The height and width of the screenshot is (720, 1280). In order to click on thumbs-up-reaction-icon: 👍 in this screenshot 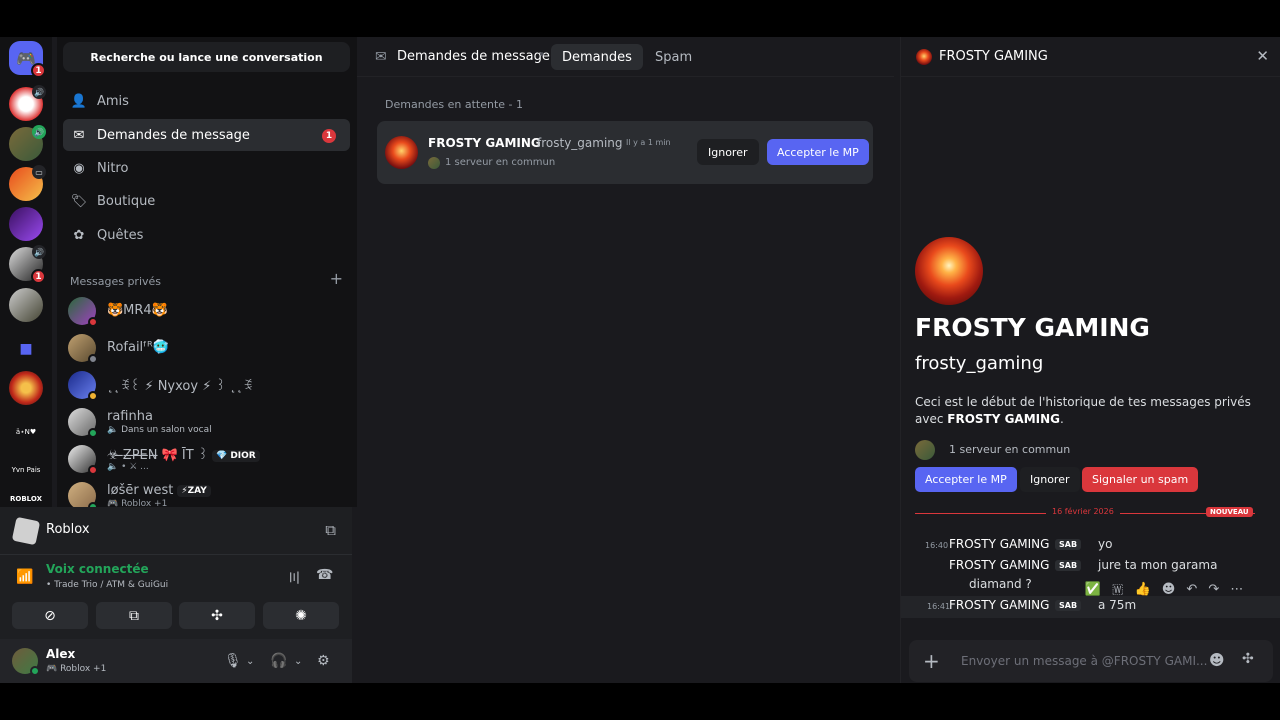, I will do `click(1142, 589)`.